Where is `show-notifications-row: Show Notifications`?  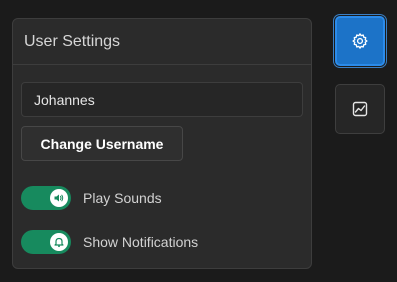 show-notifications-row: Show Notifications is located at coordinates (109, 242).